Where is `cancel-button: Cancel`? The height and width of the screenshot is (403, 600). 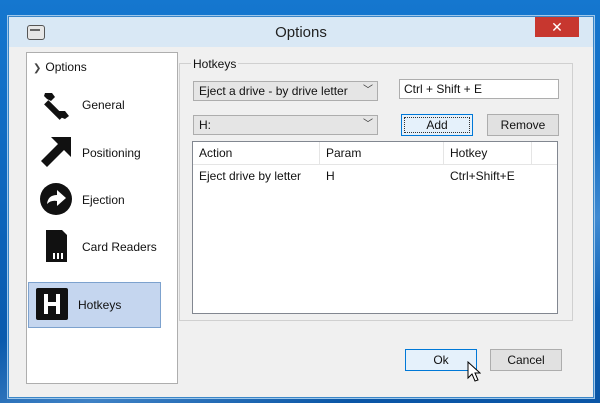 cancel-button: Cancel is located at coordinates (526, 360).